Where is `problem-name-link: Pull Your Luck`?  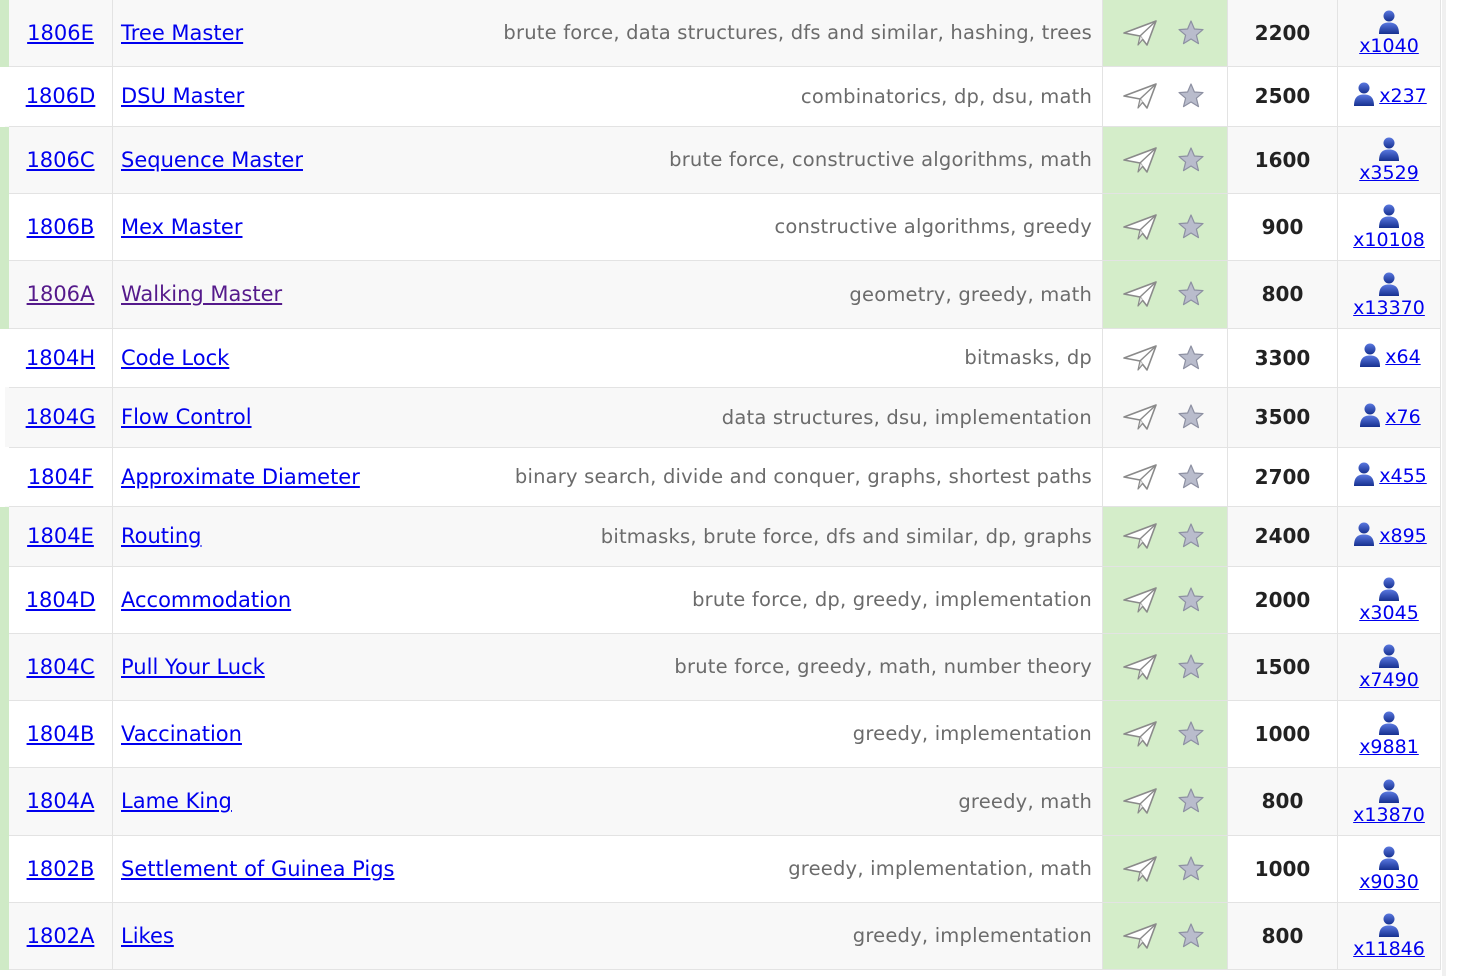 problem-name-link: Pull Your Luck is located at coordinates (193, 667).